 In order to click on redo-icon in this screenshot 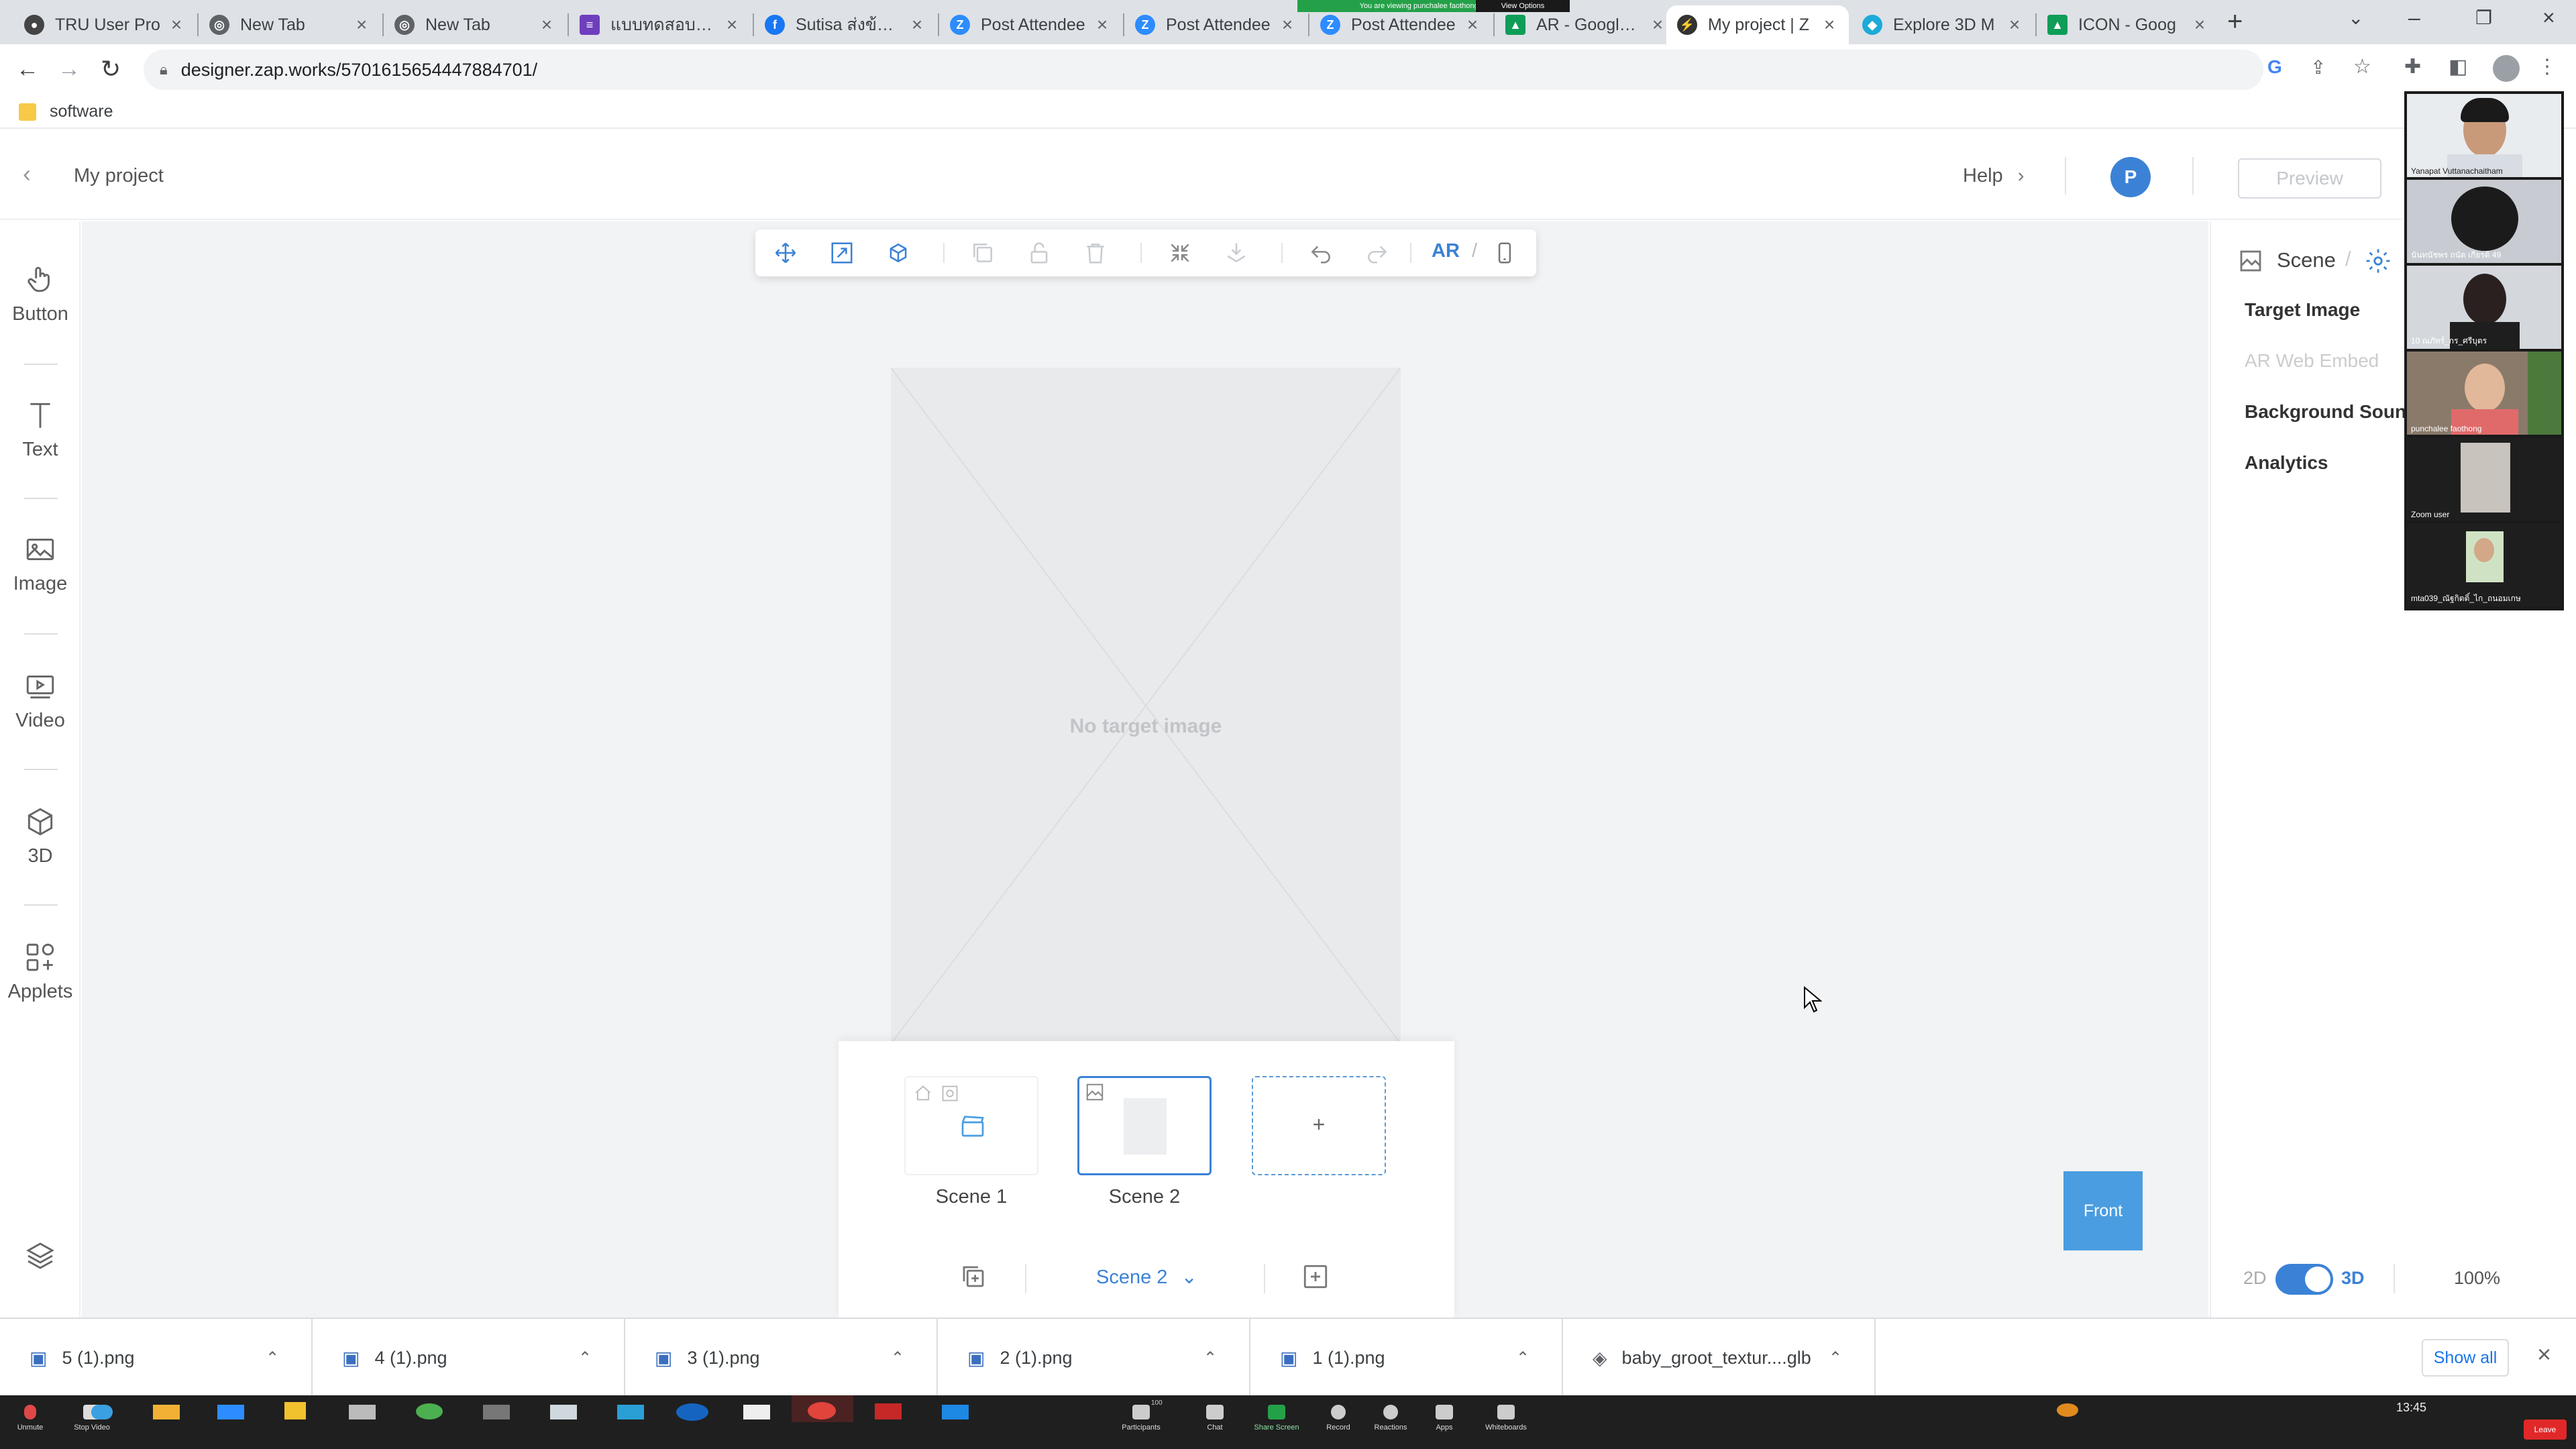, I will do `click(1377, 253)`.